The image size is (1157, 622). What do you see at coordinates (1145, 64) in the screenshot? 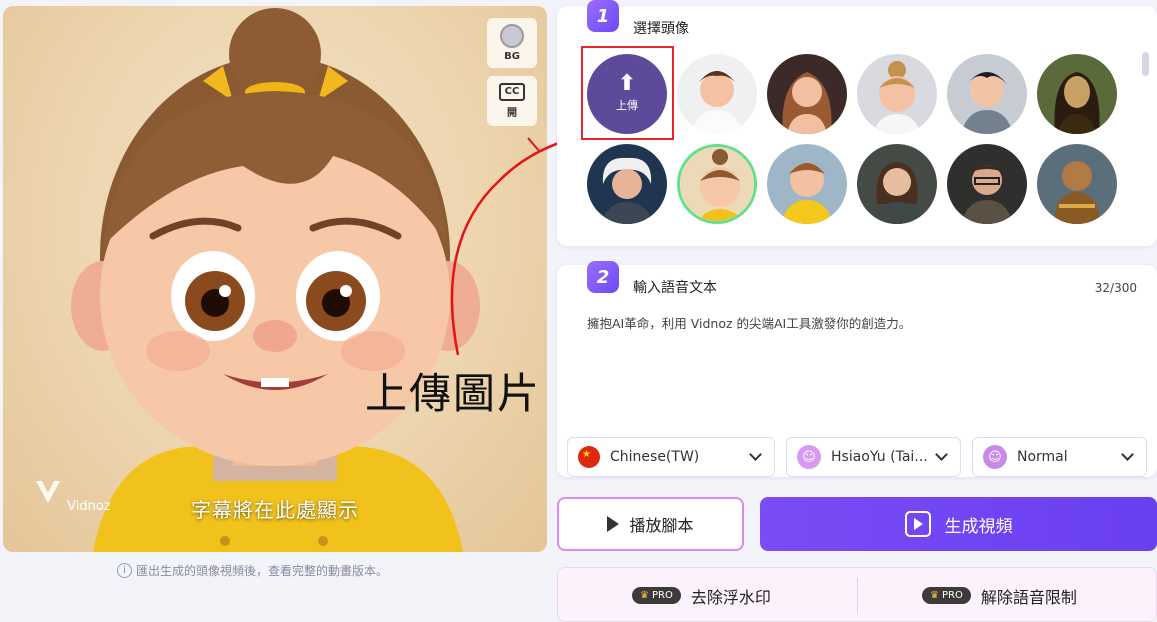
I see `avatar-list-scrollbar` at bounding box center [1145, 64].